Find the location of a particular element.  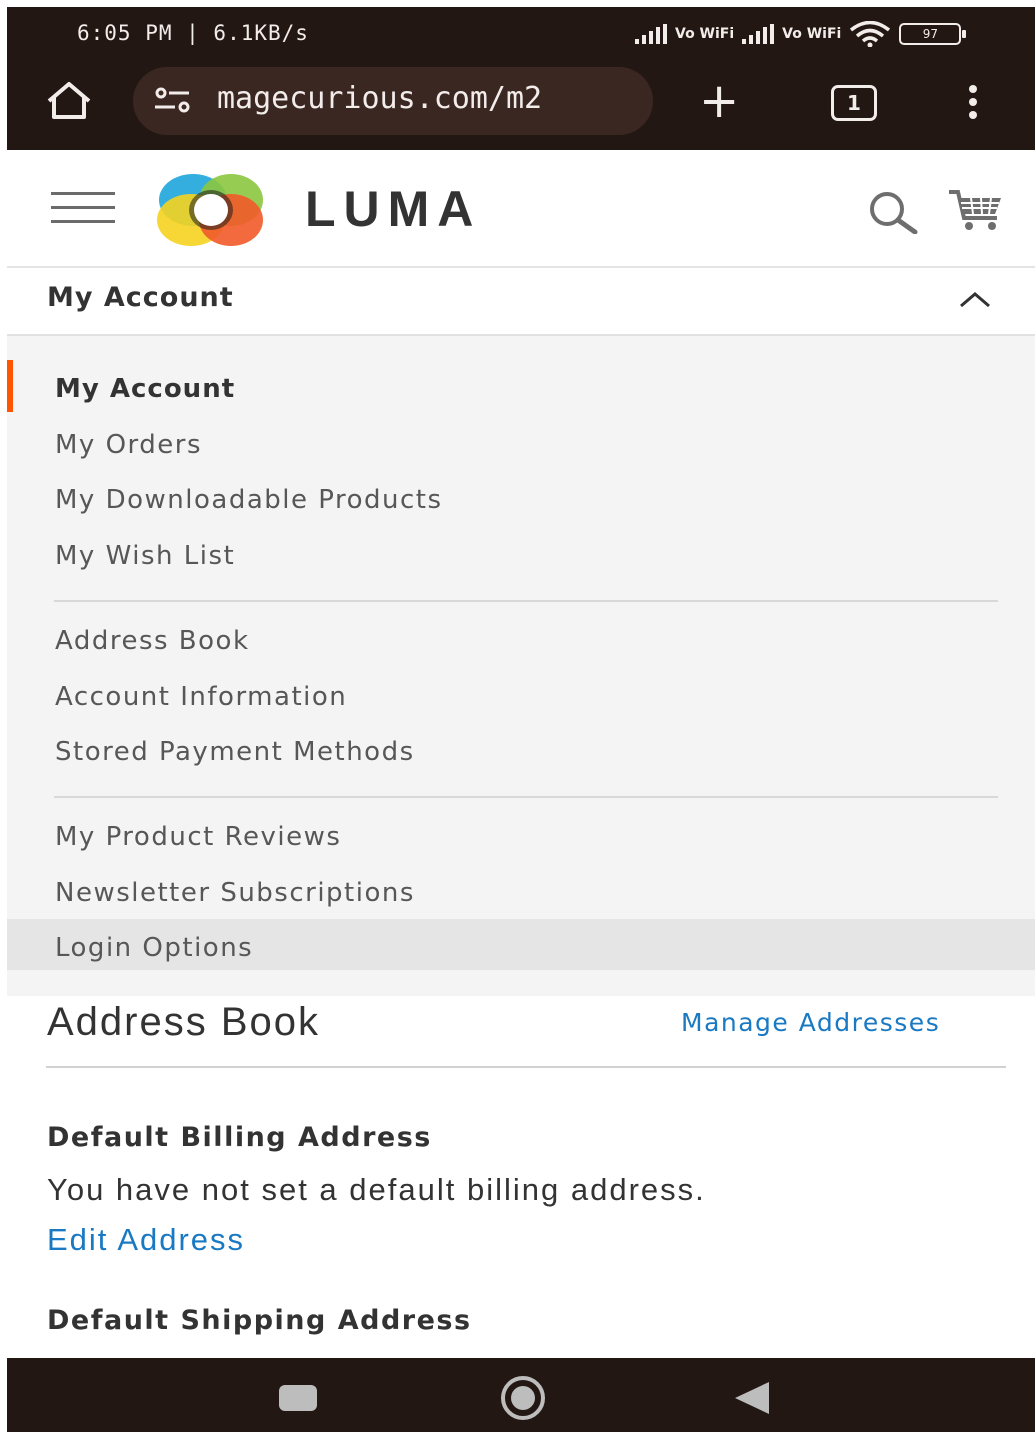

nav-item-wish-list: My Wish List is located at coordinates (145, 556).